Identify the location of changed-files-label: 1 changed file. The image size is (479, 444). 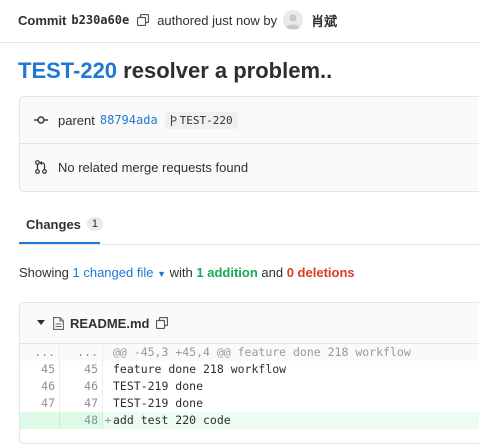
(113, 272).